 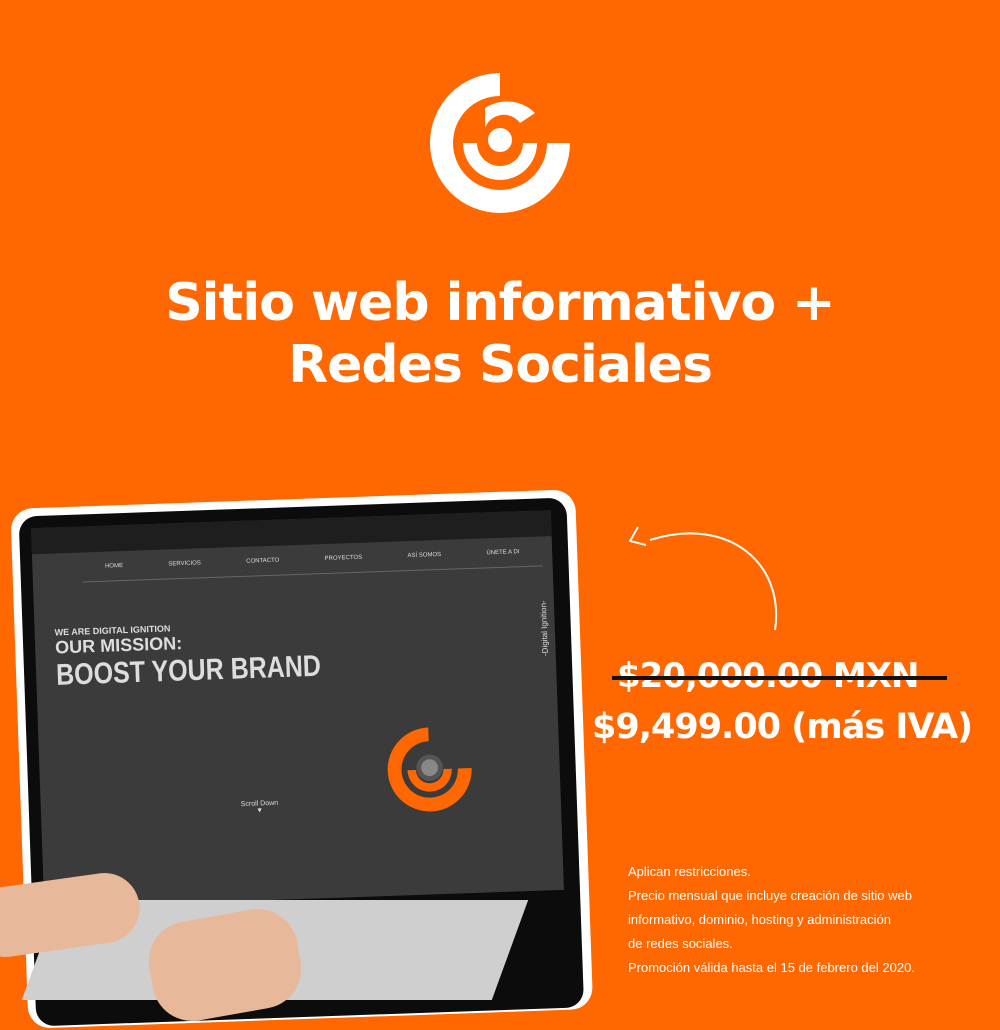 What do you see at coordinates (500, 365) in the screenshot?
I see `headline-line2: Redes Sociales` at bounding box center [500, 365].